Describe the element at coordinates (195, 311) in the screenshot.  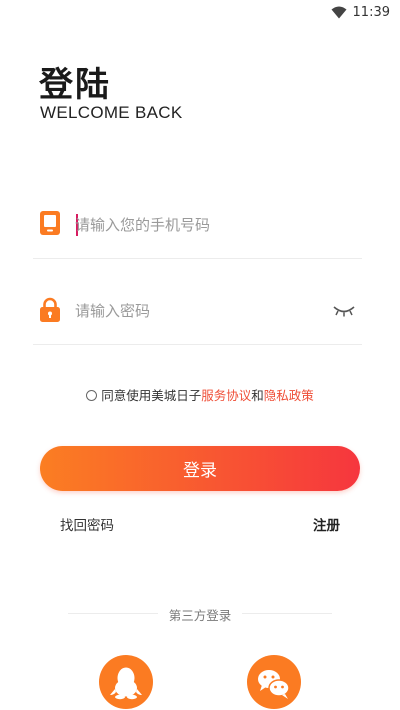
I see `password-input` at that location.